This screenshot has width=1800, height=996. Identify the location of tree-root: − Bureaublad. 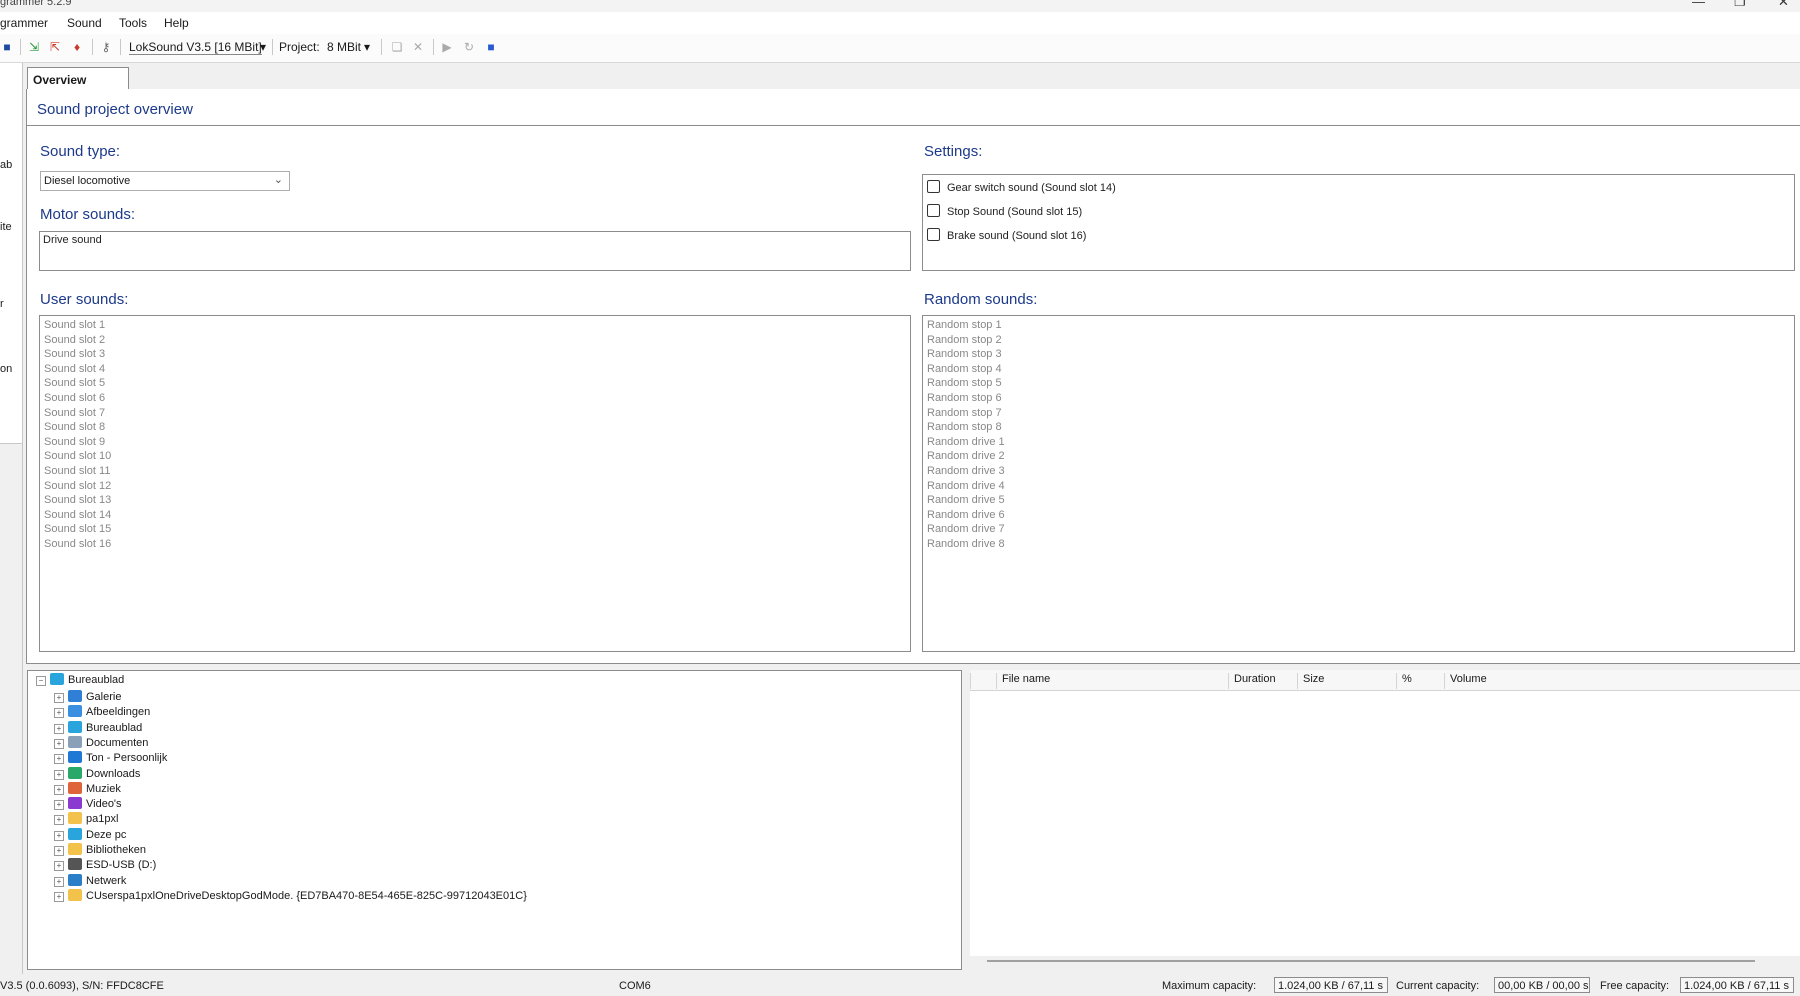
(80, 680).